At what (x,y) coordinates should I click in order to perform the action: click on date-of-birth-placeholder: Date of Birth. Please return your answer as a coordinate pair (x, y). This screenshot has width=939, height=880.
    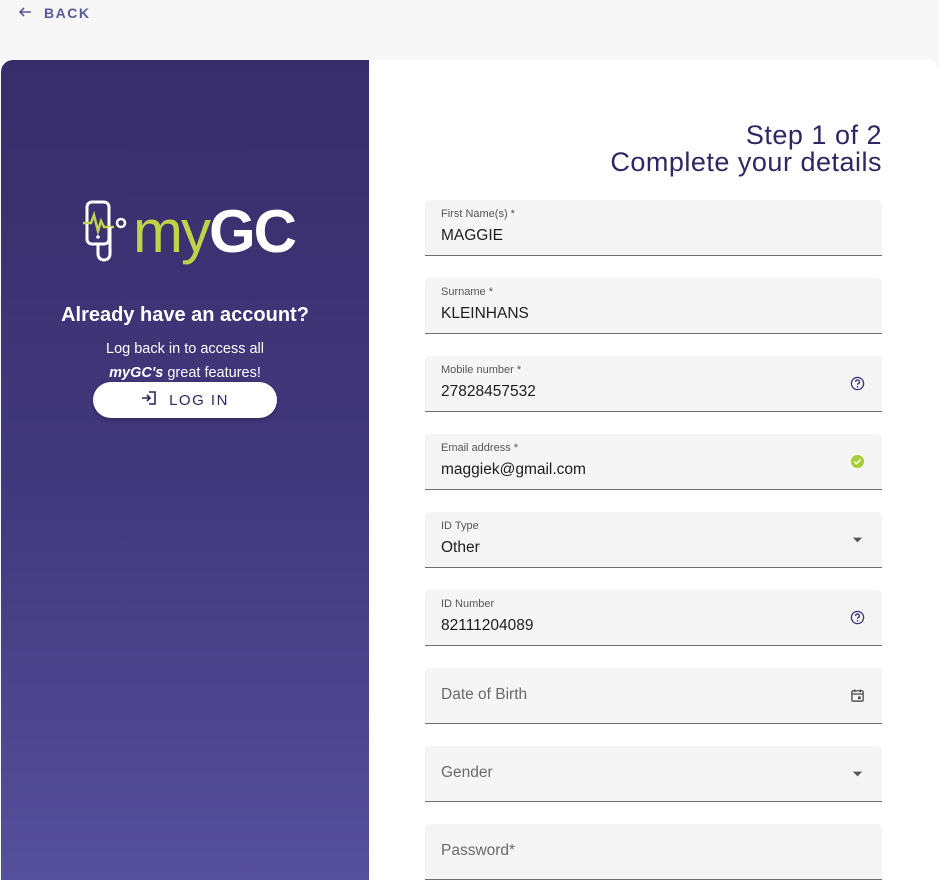
    Looking at the image, I should click on (484, 694).